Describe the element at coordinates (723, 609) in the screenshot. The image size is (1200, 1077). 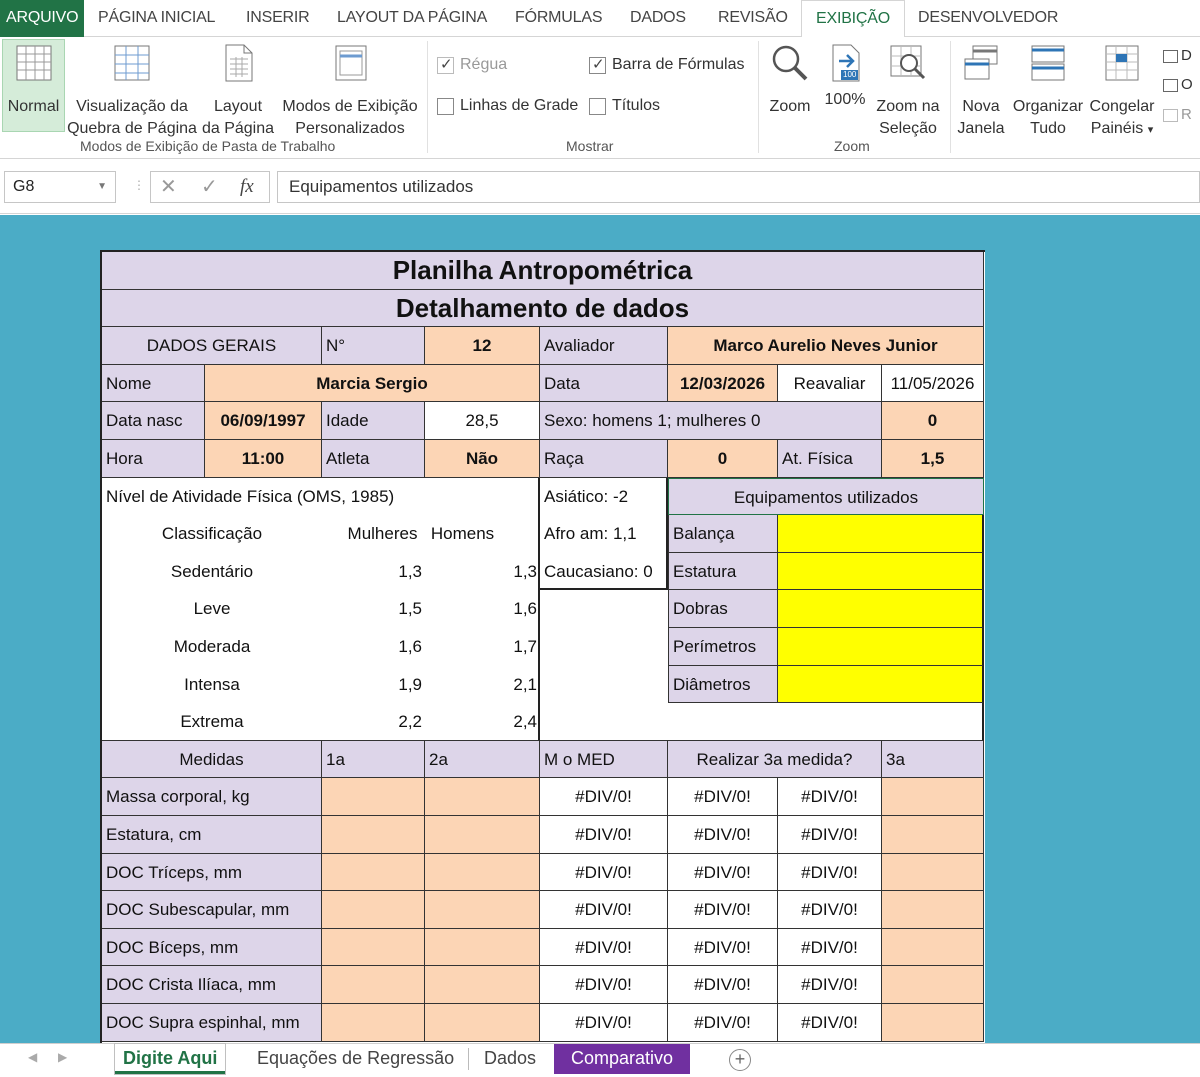
I see `equipamento-label: Dobras` at that location.